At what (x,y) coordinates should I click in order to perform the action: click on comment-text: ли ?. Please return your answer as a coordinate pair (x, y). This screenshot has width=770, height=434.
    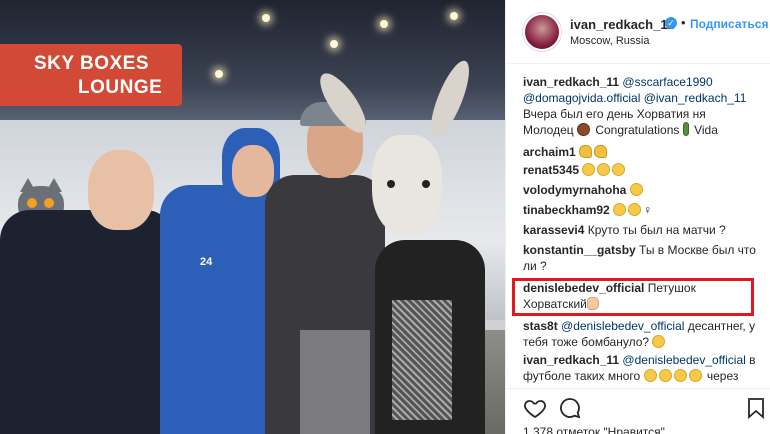
    Looking at the image, I should click on (535, 266).